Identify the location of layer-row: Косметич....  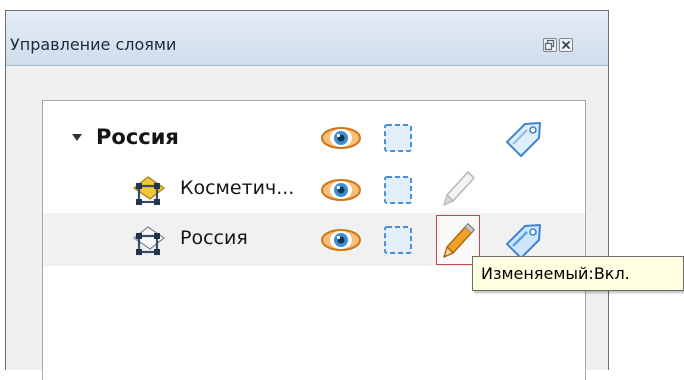
(314, 189).